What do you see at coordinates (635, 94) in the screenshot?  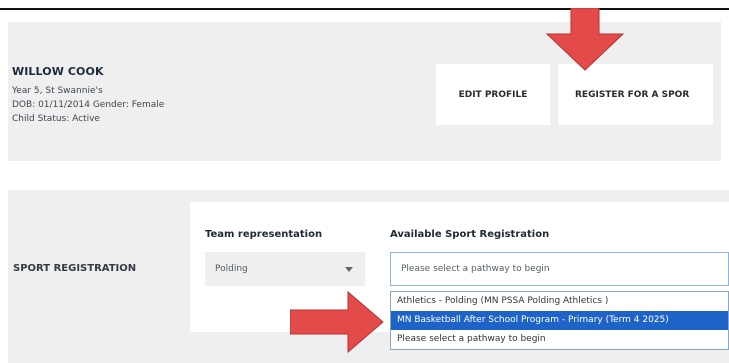 I see `register-for-sport-button: REGISTER FOR A SPOR` at bounding box center [635, 94].